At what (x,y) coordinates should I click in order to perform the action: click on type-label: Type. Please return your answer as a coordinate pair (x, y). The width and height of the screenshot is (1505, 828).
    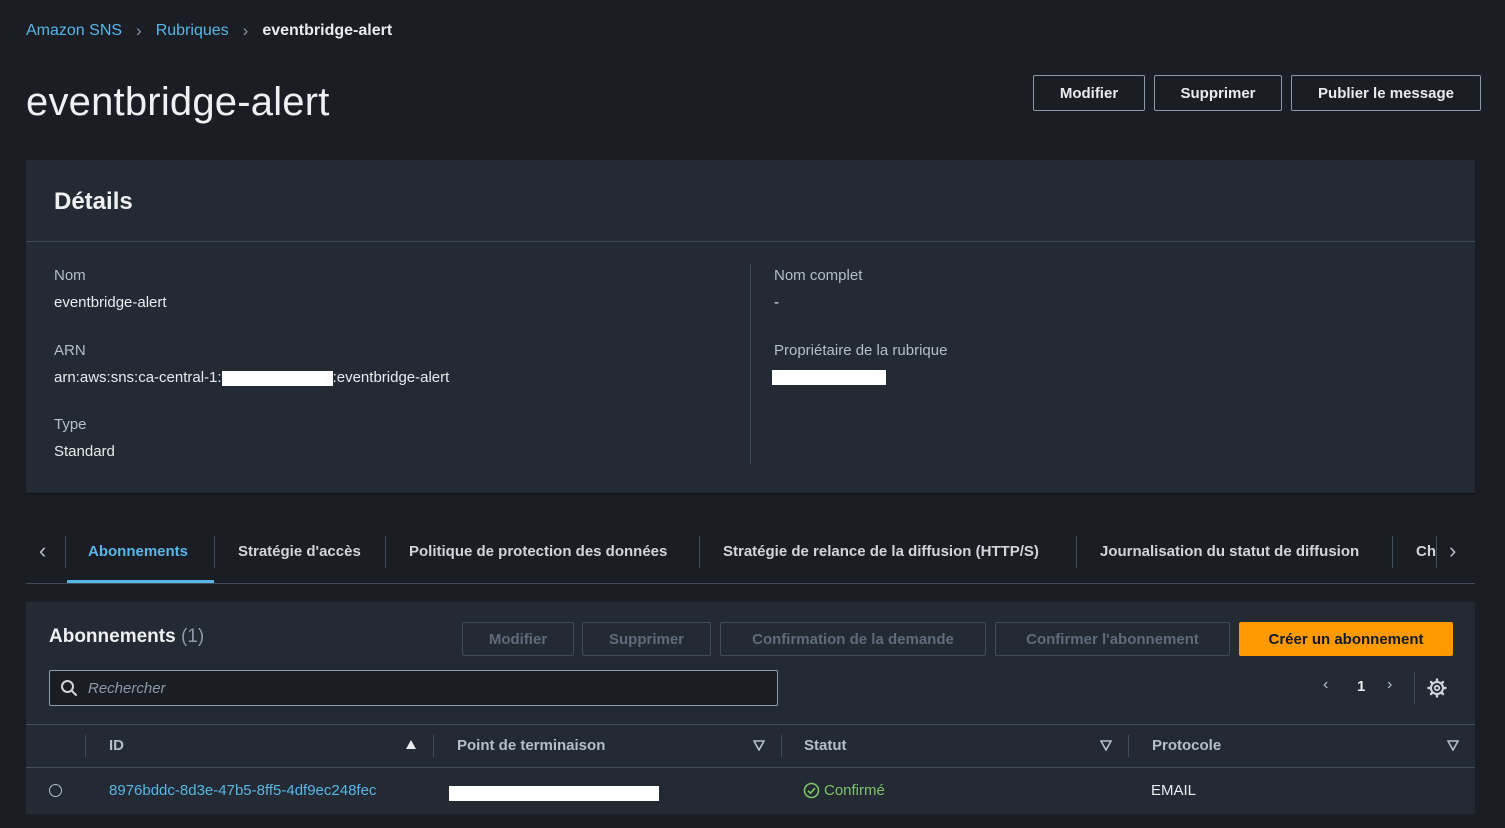
    Looking at the image, I should click on (70, 424).